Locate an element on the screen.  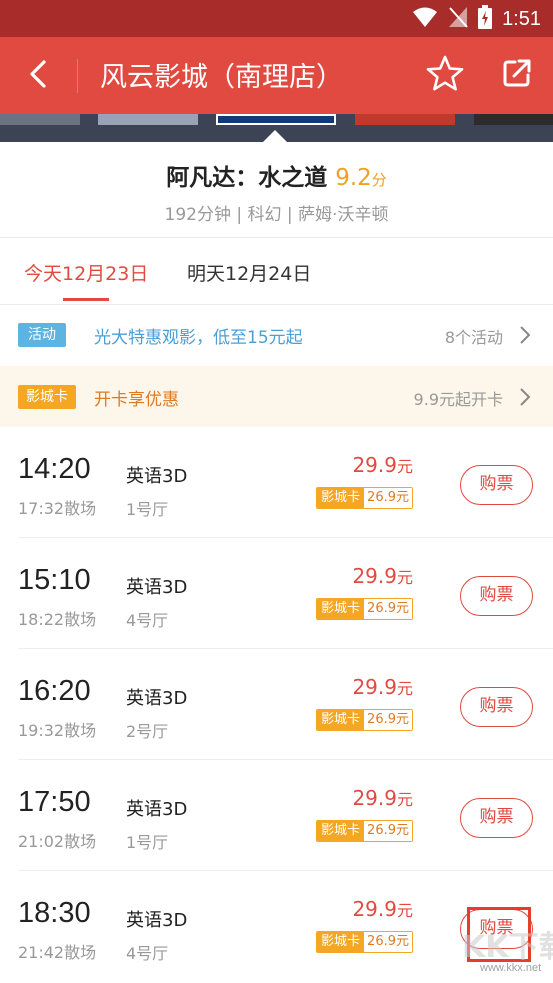
watermark-url: www.kkx.net is located at coordinates (511, 968).